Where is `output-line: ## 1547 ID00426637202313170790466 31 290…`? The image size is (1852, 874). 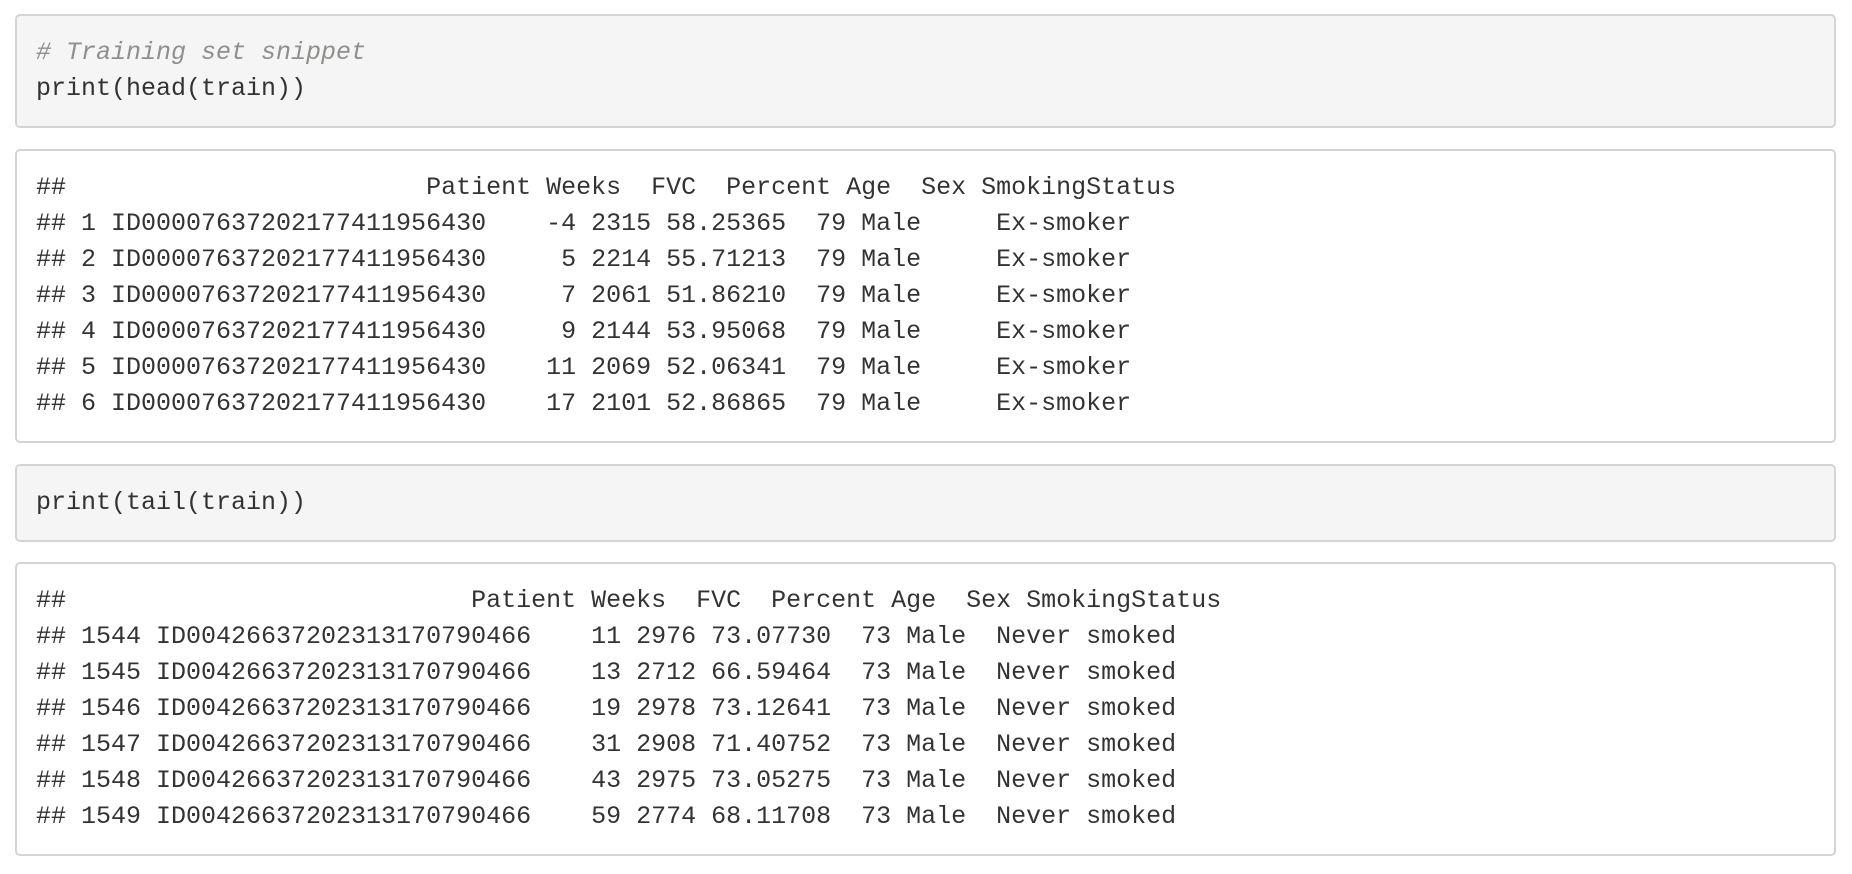 output-line: ## 1547 ID00426637202313170790466 31 290… is located at coordinates (606, 744).